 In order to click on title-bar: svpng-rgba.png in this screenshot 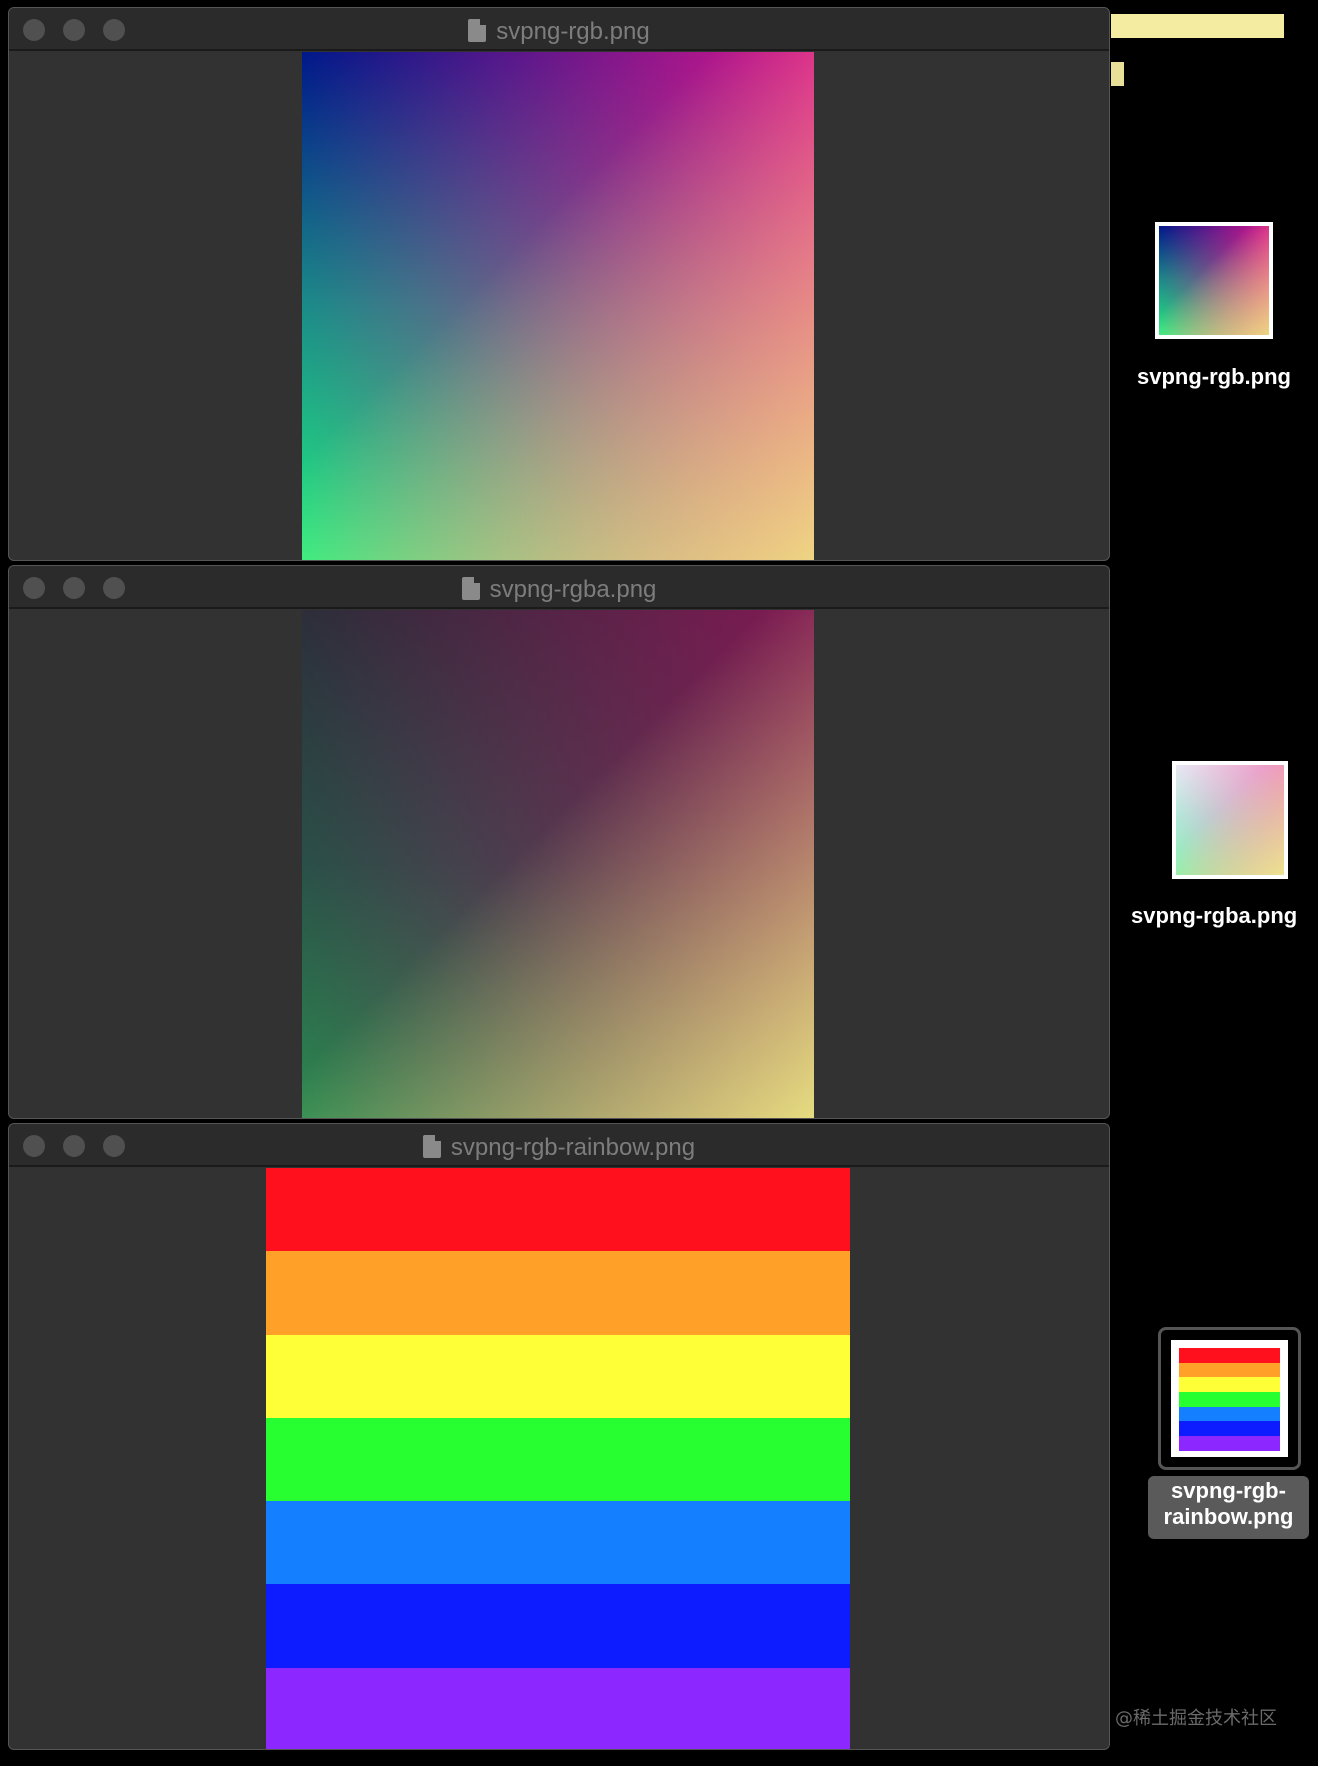, I will do `click(559, 587)`.